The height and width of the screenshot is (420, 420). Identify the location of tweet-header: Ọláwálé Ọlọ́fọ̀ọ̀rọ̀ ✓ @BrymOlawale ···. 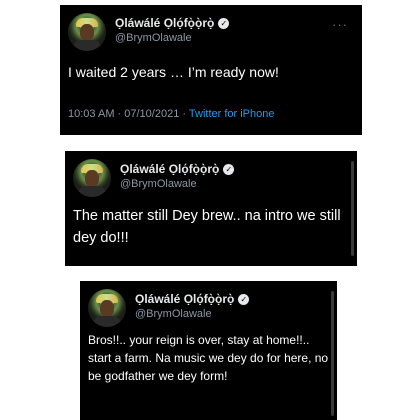
(211, 33).